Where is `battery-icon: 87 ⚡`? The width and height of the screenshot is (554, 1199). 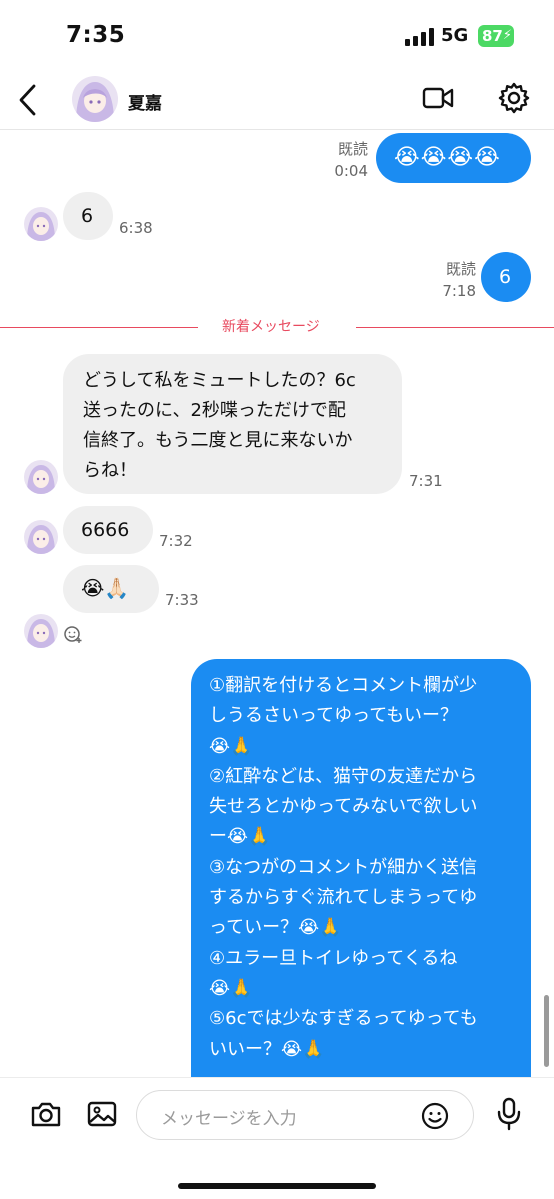 battery-icon: 87 ⚡ is located at coordinates (496, 36).